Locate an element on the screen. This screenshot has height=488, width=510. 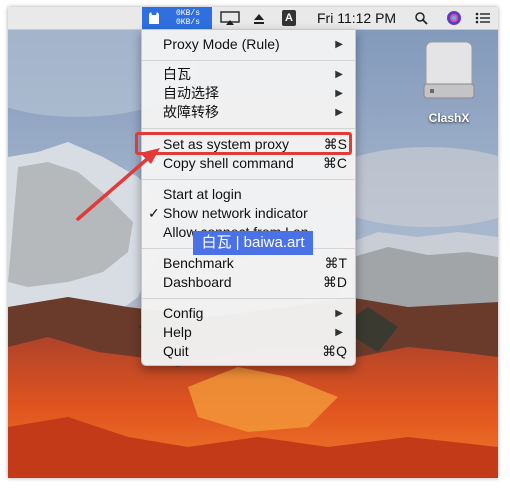
watermark-badge: 白瓦 | baiwa.art is located at coordinates (253, 243).